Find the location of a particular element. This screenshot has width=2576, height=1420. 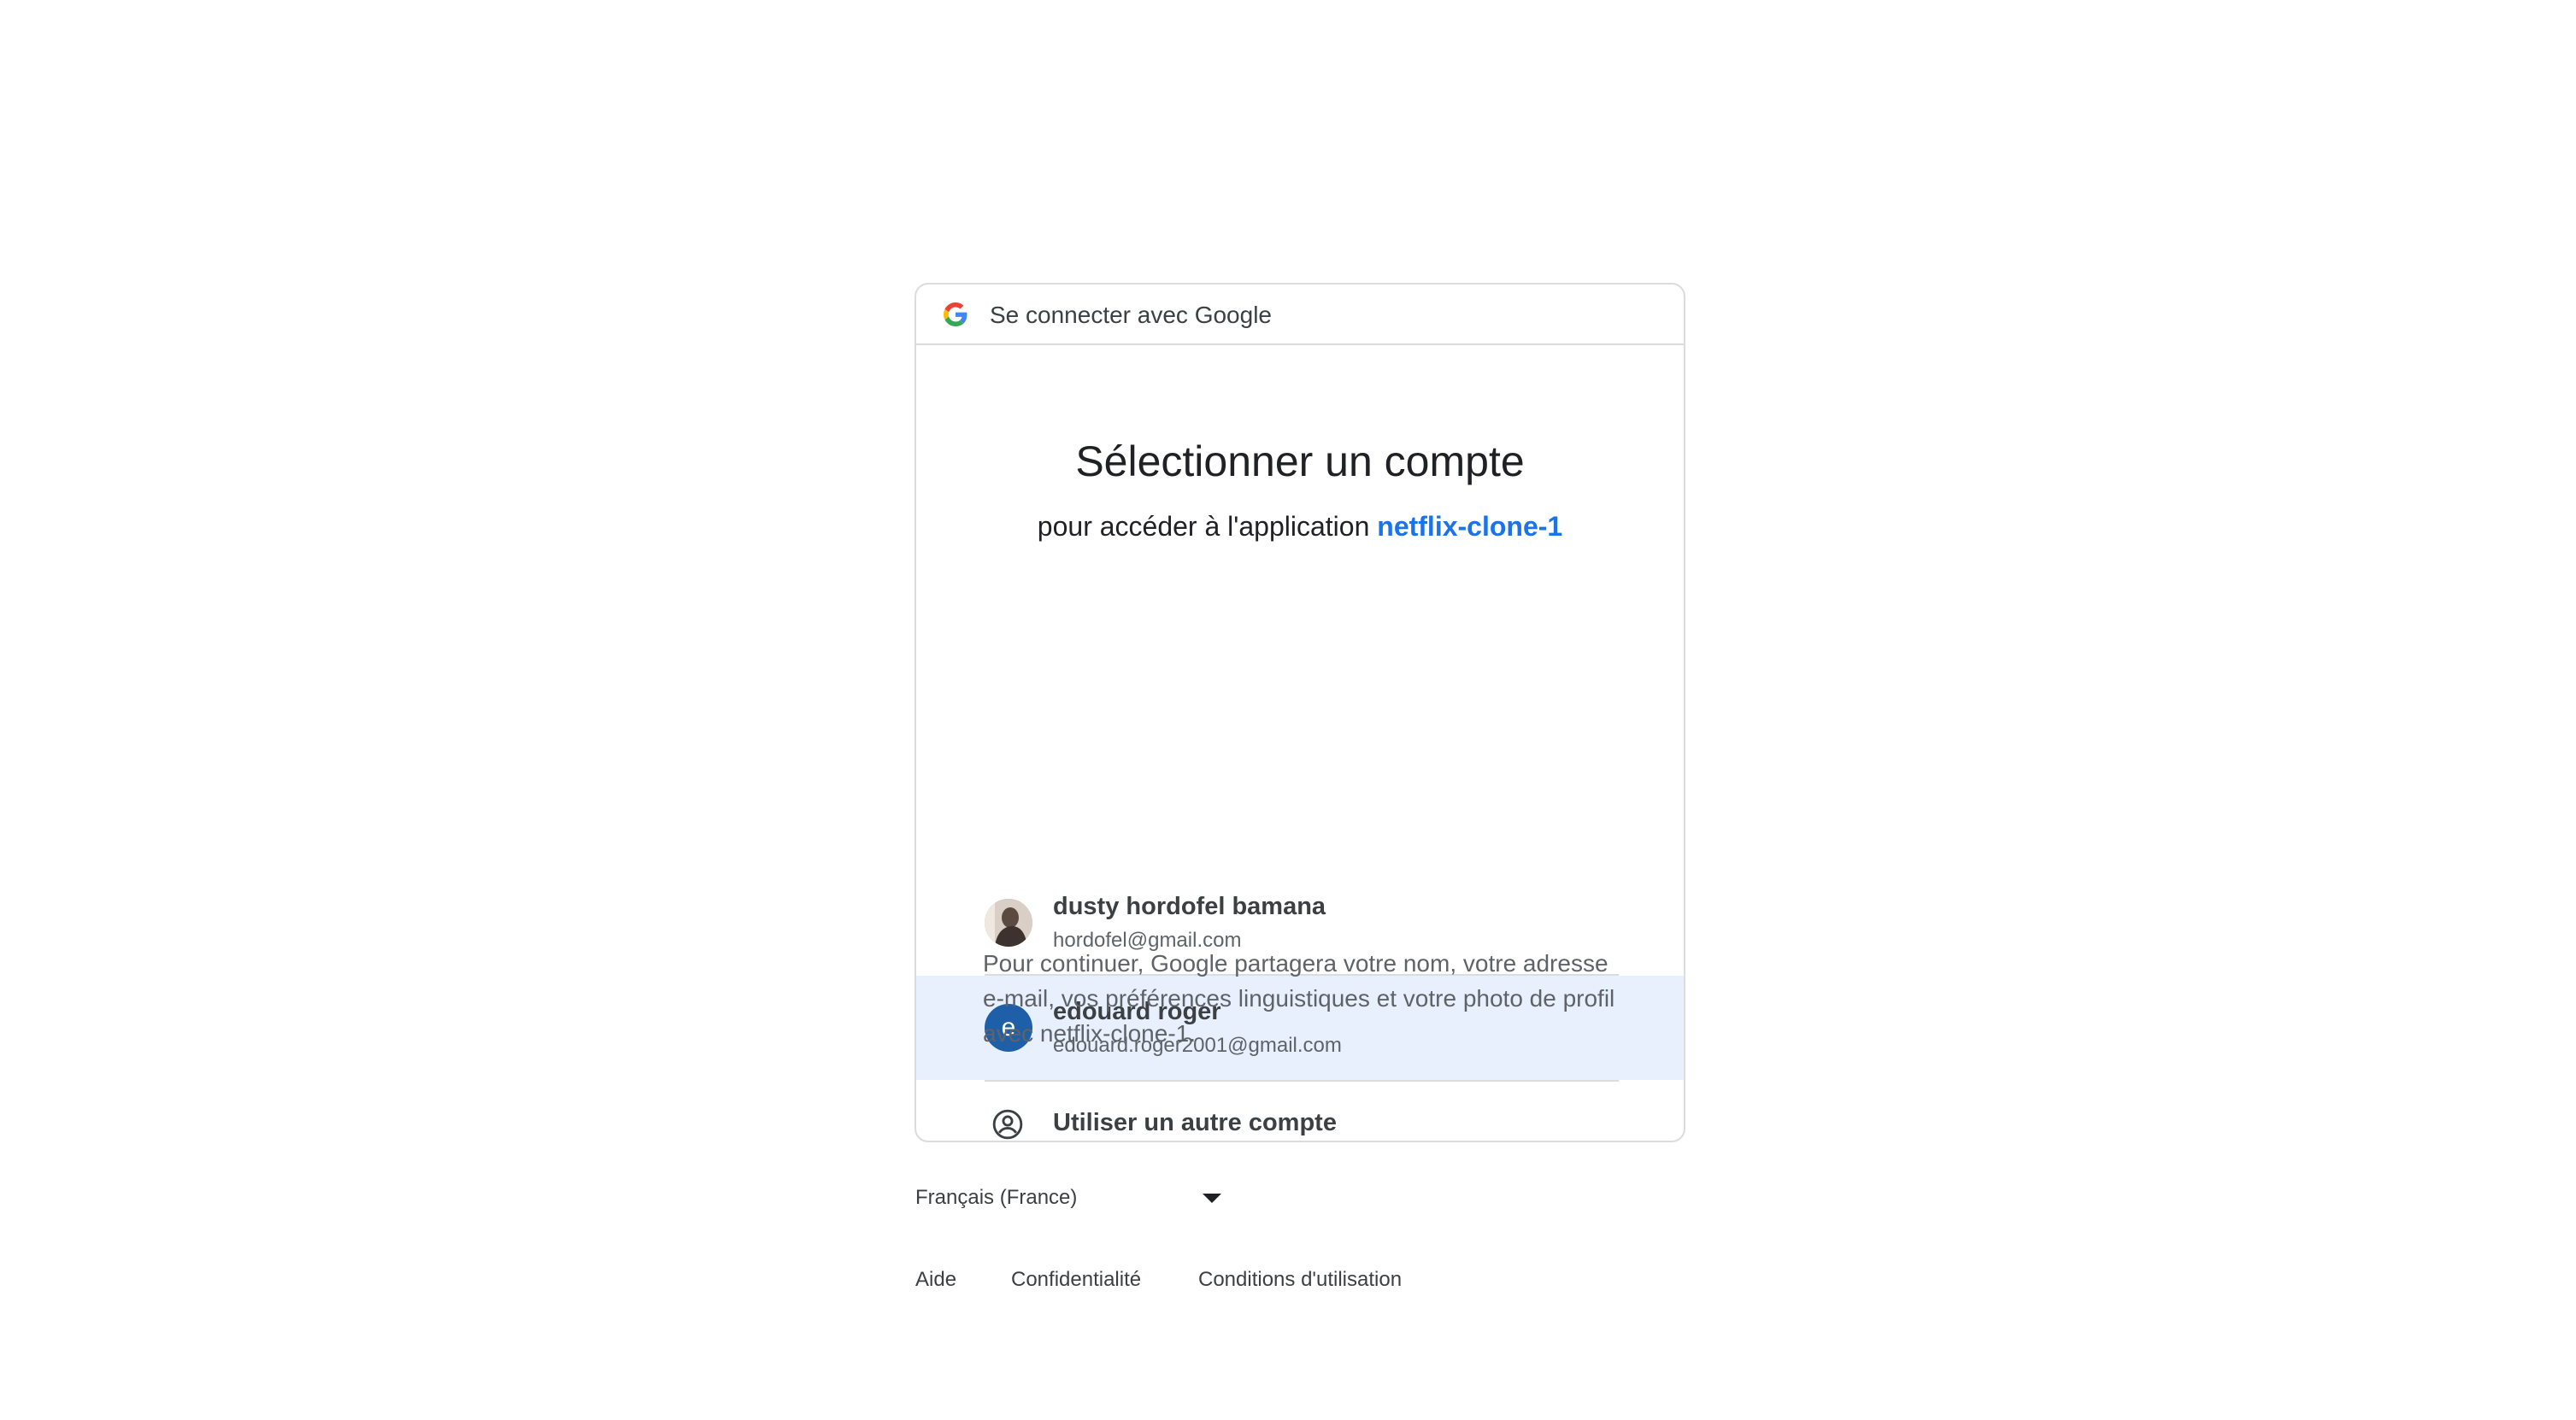

avatar is located at coordinates (1008, 923).